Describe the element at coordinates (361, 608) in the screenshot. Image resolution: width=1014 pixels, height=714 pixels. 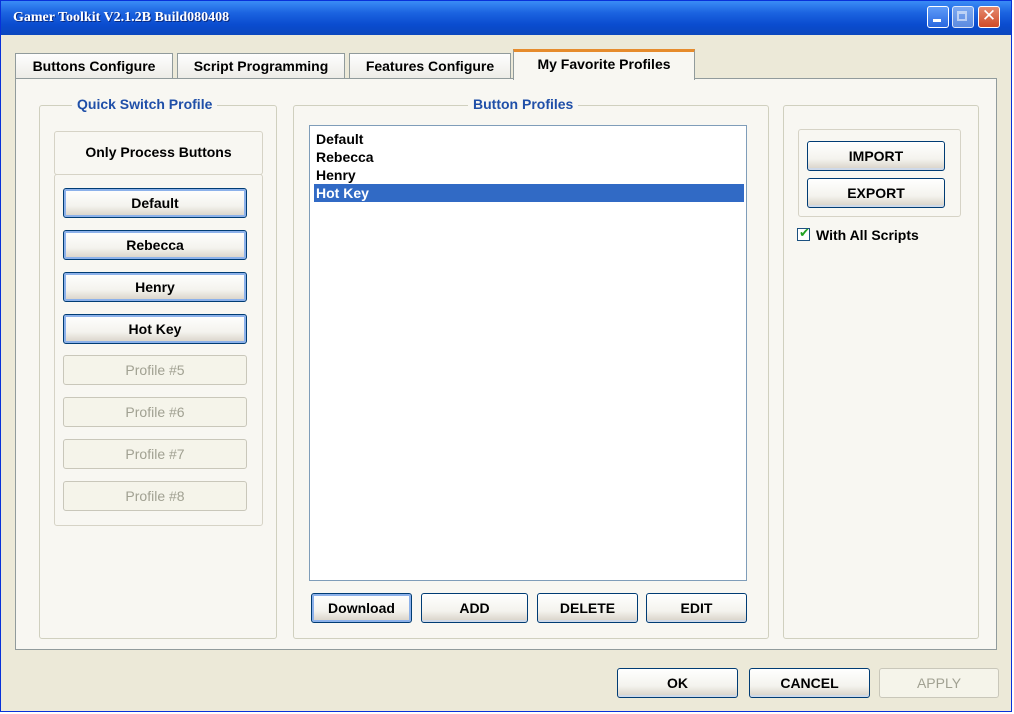
I see `download-button: Download` at that location.